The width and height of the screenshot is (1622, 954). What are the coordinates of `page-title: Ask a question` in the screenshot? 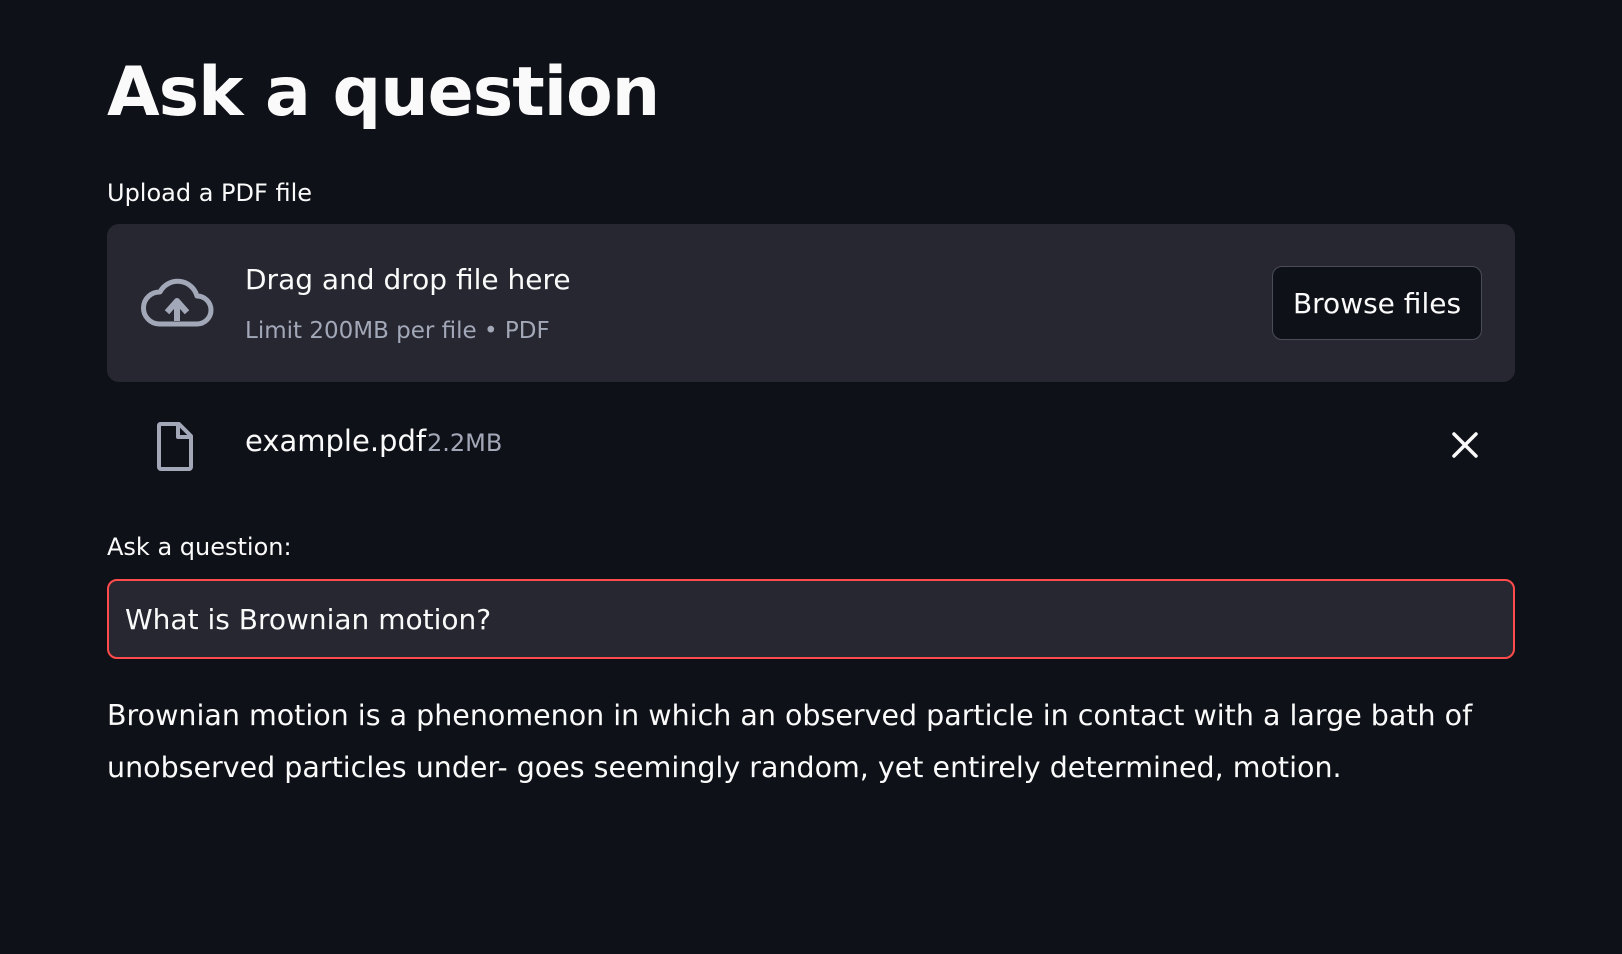 It's located at (383, 92).